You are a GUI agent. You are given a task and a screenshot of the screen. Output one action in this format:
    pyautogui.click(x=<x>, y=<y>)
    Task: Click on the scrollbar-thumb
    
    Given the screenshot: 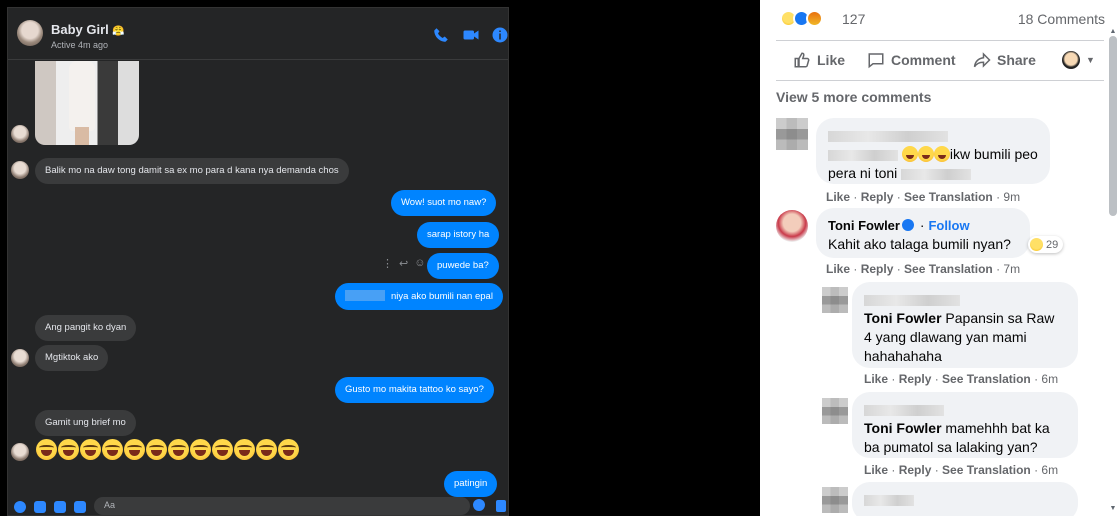 What is the action you would take?
    pyautogui.click(x=1113, y=126)
    